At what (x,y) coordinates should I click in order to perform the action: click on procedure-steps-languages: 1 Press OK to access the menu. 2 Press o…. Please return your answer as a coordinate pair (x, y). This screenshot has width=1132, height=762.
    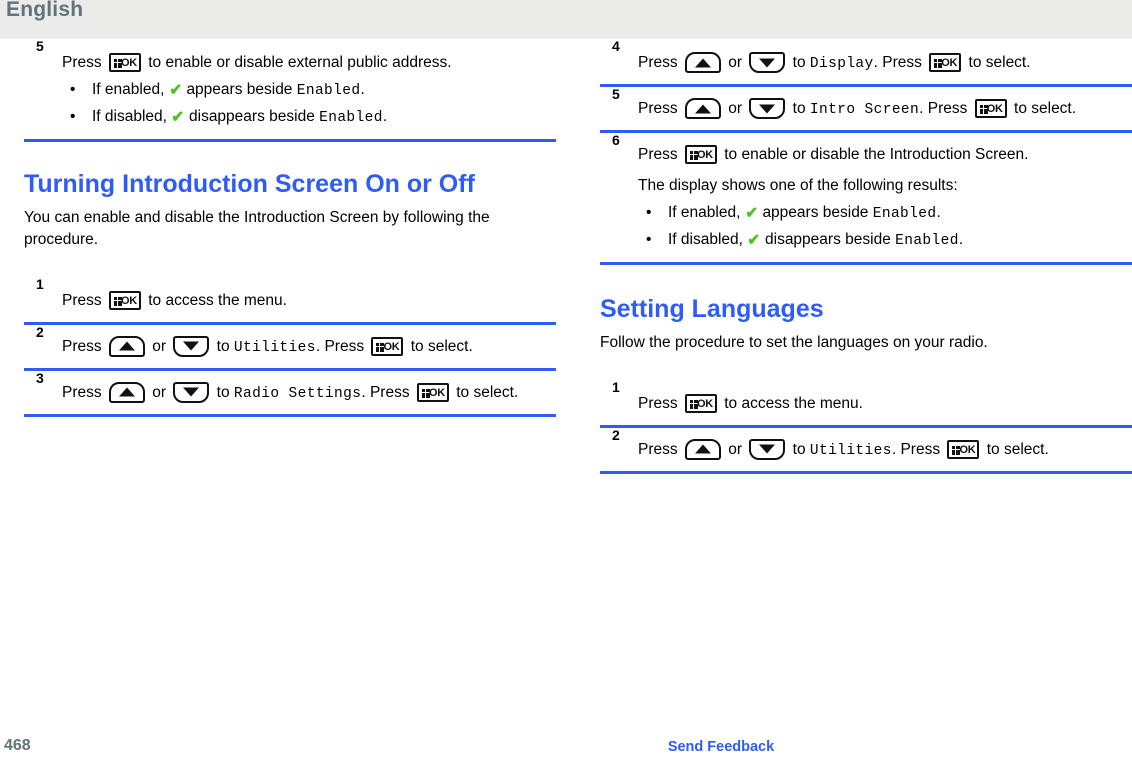
    Looking at the image, I should click on (866, 427).